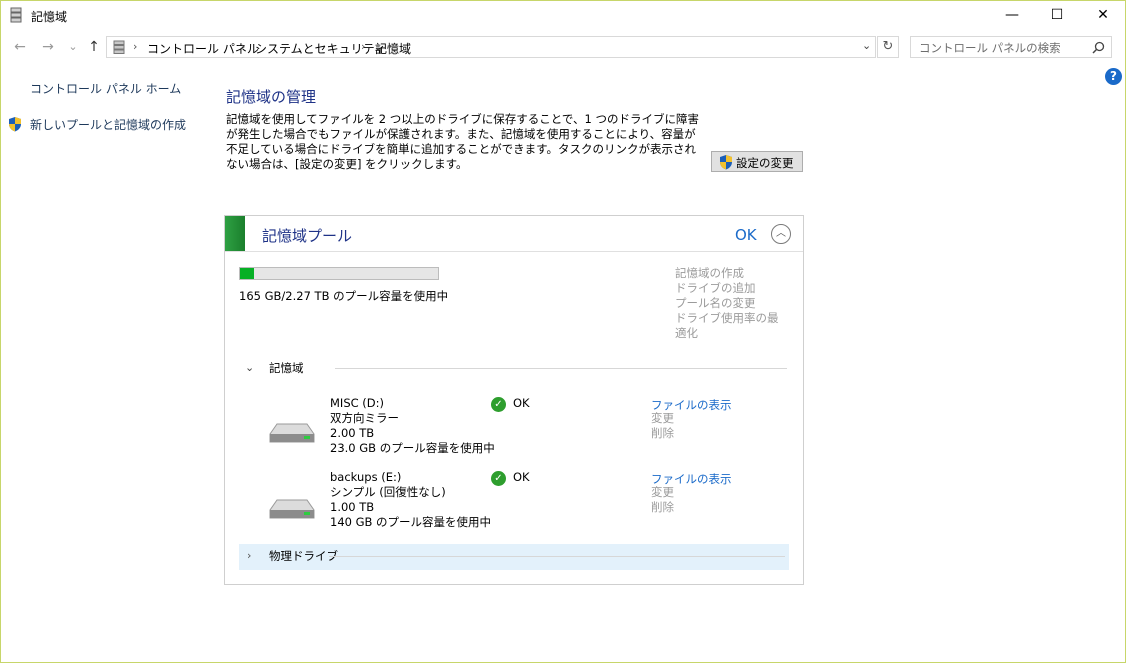 The width and height of the screenshot is (1126, 663). What do you see at coordinates (990, 48) in the screenshot?
I see `search-placeholder: コントロール パネルの検索` at bounding box center [990, 48].